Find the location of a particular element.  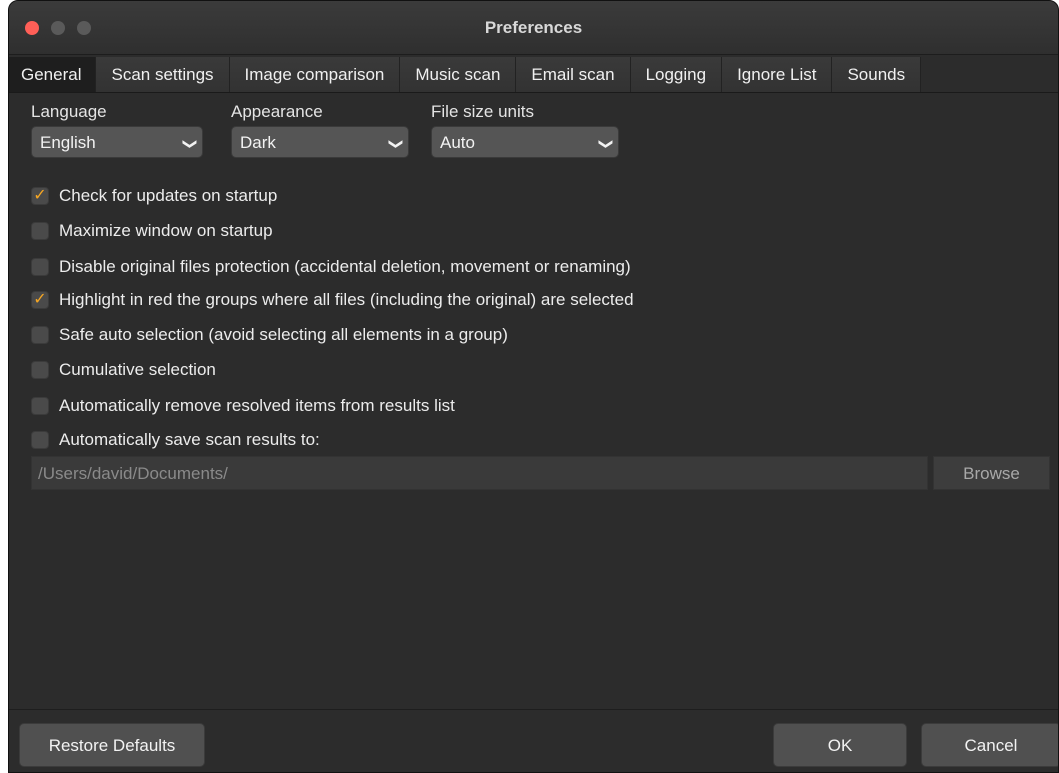

option-maximize-window: Maximize window on startup is located at coordinates (152, 231).